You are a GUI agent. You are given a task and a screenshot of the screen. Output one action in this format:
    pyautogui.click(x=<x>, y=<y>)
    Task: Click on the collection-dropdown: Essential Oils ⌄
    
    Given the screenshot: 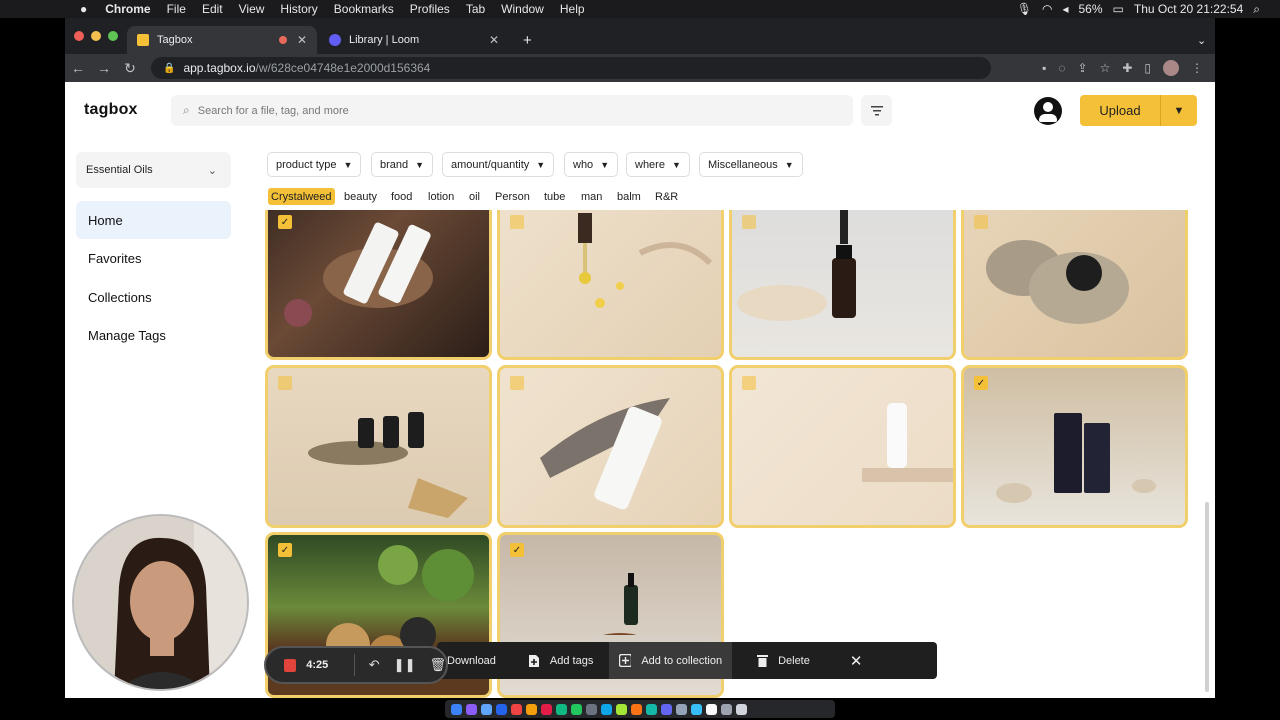 What is the action you would take?
    pyautogui.click(x=153, y=170)
    